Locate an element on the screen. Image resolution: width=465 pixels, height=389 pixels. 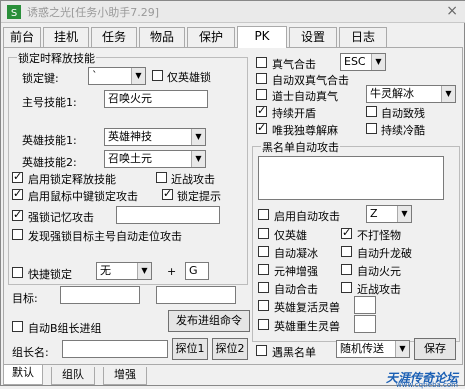
tab-foreground: 前台 is located at coordinates (22, 37).